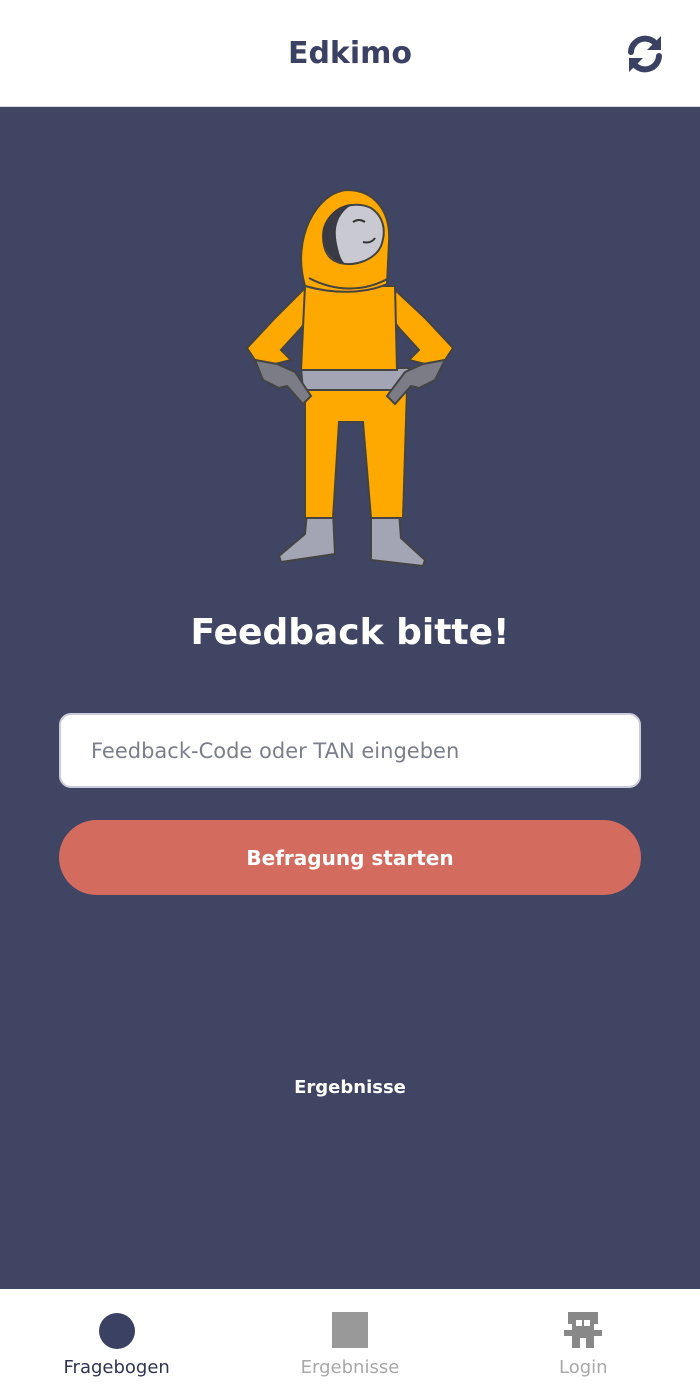  Describe the element at coordinates (350, 857) in the screenshot. I see `start-survey-button: Befragung starten` at that location.